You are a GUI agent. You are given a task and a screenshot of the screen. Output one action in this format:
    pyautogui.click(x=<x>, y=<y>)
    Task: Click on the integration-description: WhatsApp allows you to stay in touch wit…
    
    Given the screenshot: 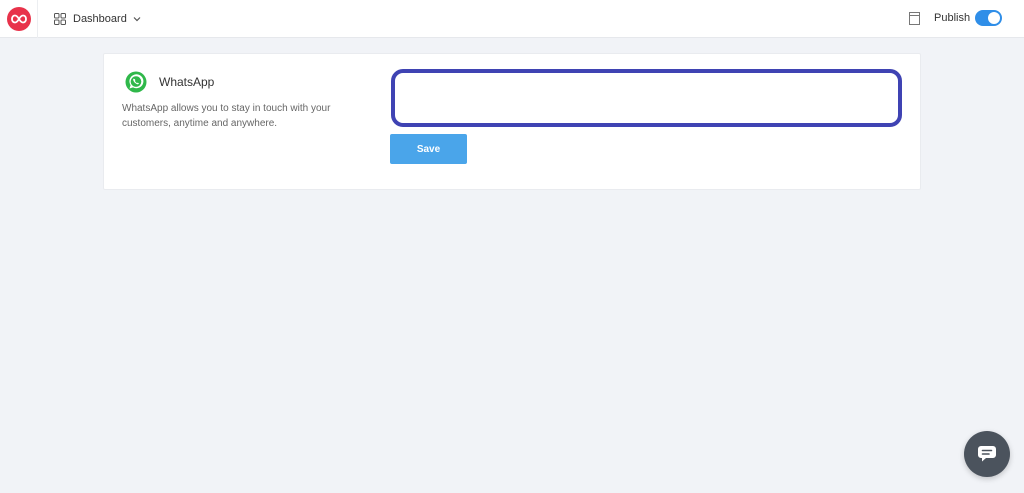 What is the action you would take?
    pyautogui.click(x=226, y=116)
    